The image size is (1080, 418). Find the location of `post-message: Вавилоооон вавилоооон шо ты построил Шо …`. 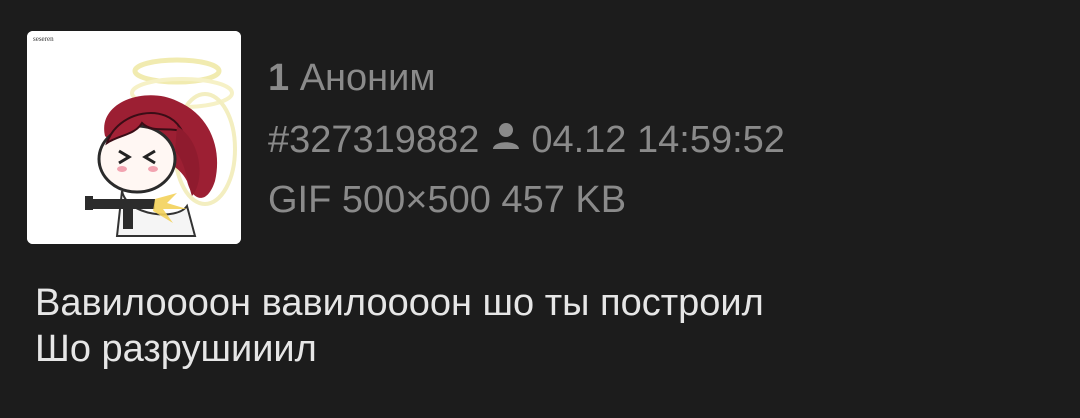

post-message: Вавилоооон вавилоооон шо ты построил Шо … is located at coordinates (399, 326).